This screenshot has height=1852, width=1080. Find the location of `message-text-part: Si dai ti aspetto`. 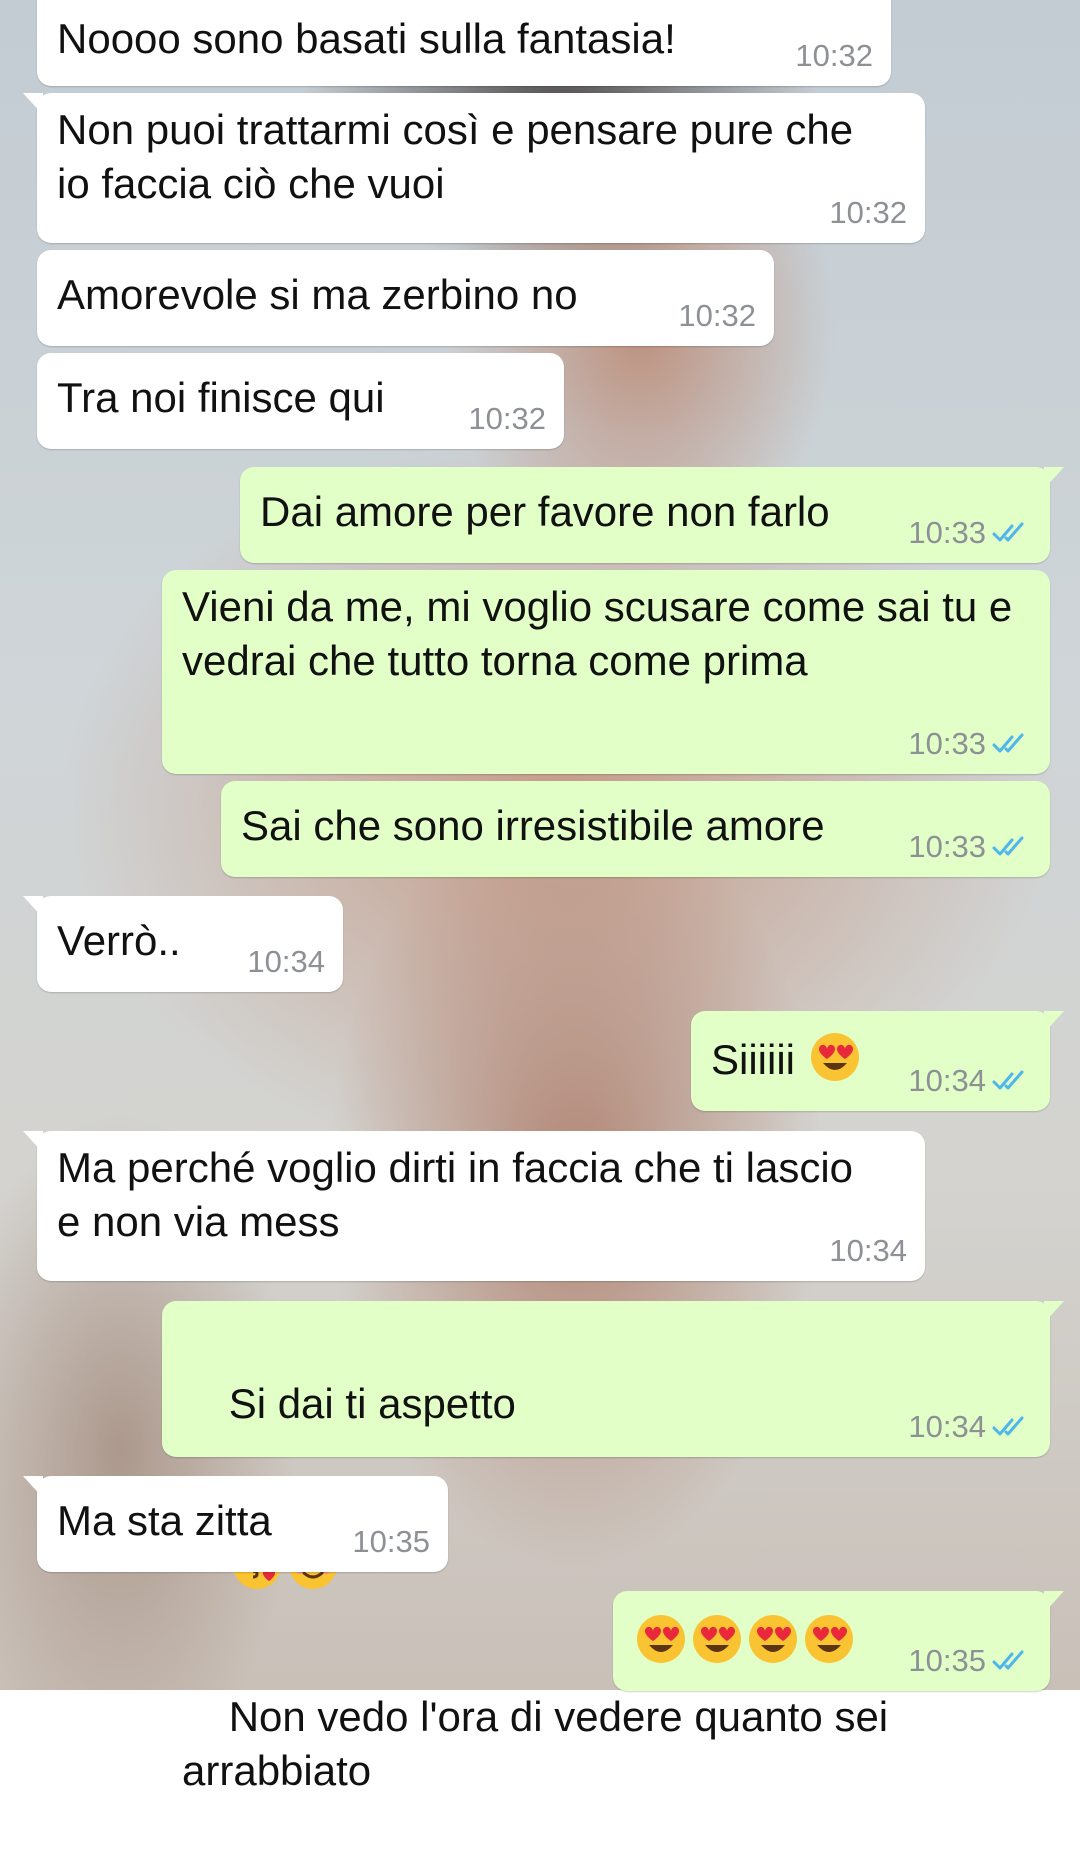

message-text-part: Si dai ti aspetto is located at coordinates (372, 1403).